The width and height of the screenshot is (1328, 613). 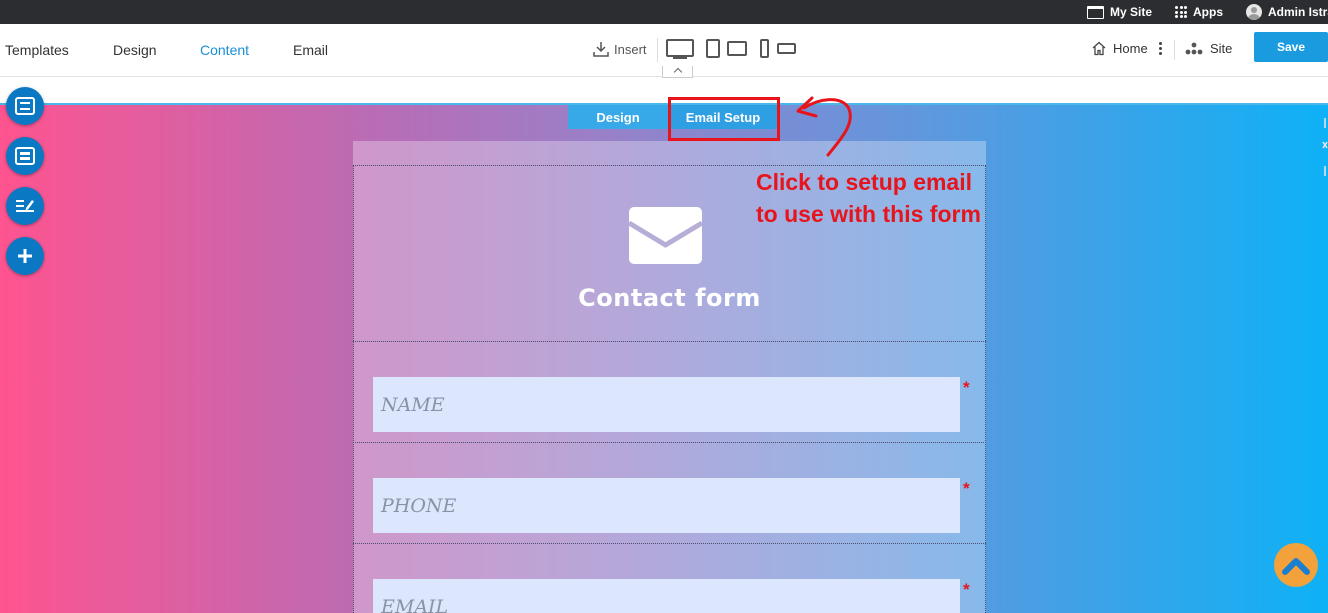 I want to click on apps-label: Apps, so click(x=1208, y=12).